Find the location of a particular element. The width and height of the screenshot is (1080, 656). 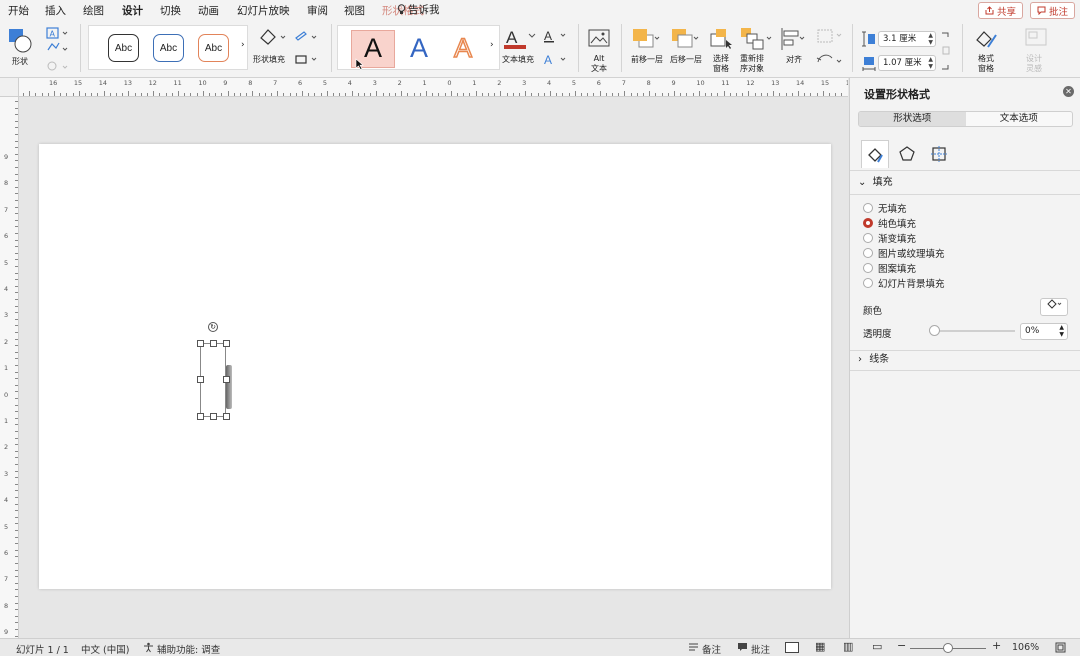

resize-handle-sw is located at coordinates (200, 416).